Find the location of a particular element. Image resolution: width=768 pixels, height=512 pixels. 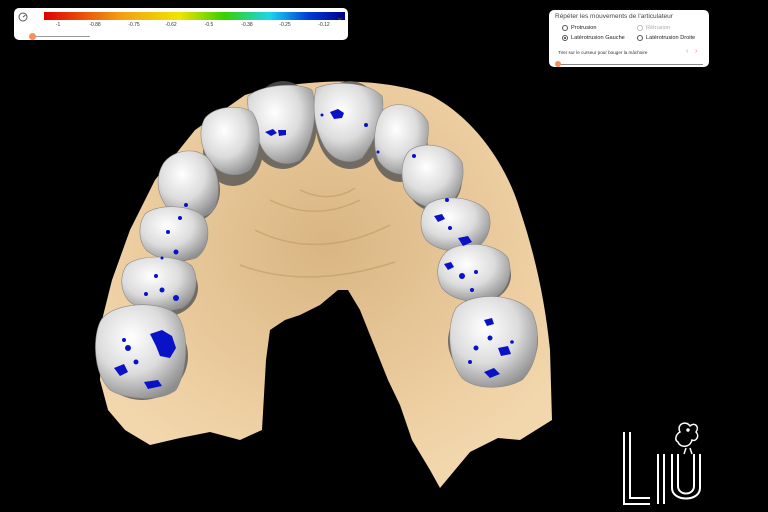

radio-label: Latérotrusion Gauche is located at coordinates (598, 38).